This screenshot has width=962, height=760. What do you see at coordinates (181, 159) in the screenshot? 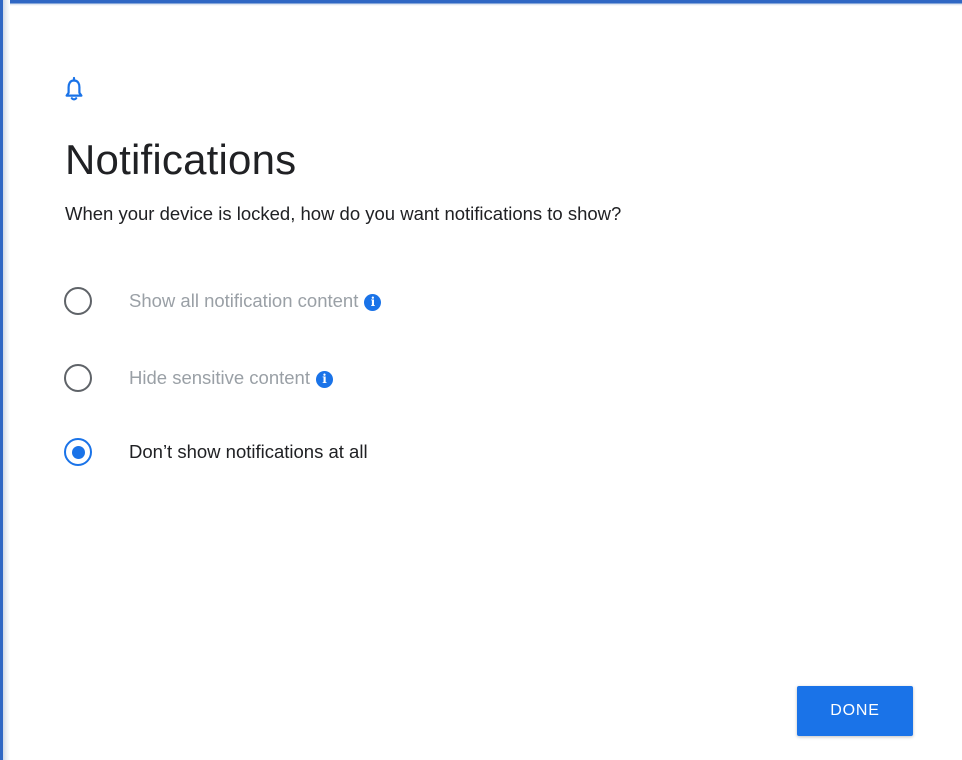
I see `page-title: Notifications` at bounding box center [181, 159].